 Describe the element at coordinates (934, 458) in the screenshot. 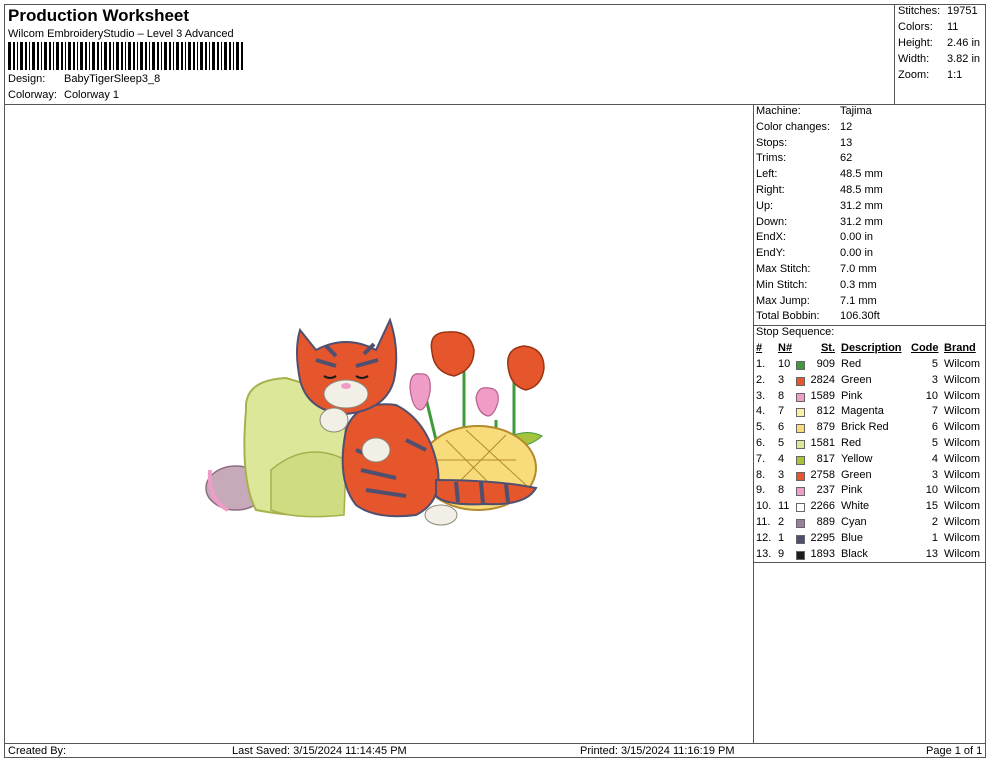

I see `stop-code: 4` at that location.